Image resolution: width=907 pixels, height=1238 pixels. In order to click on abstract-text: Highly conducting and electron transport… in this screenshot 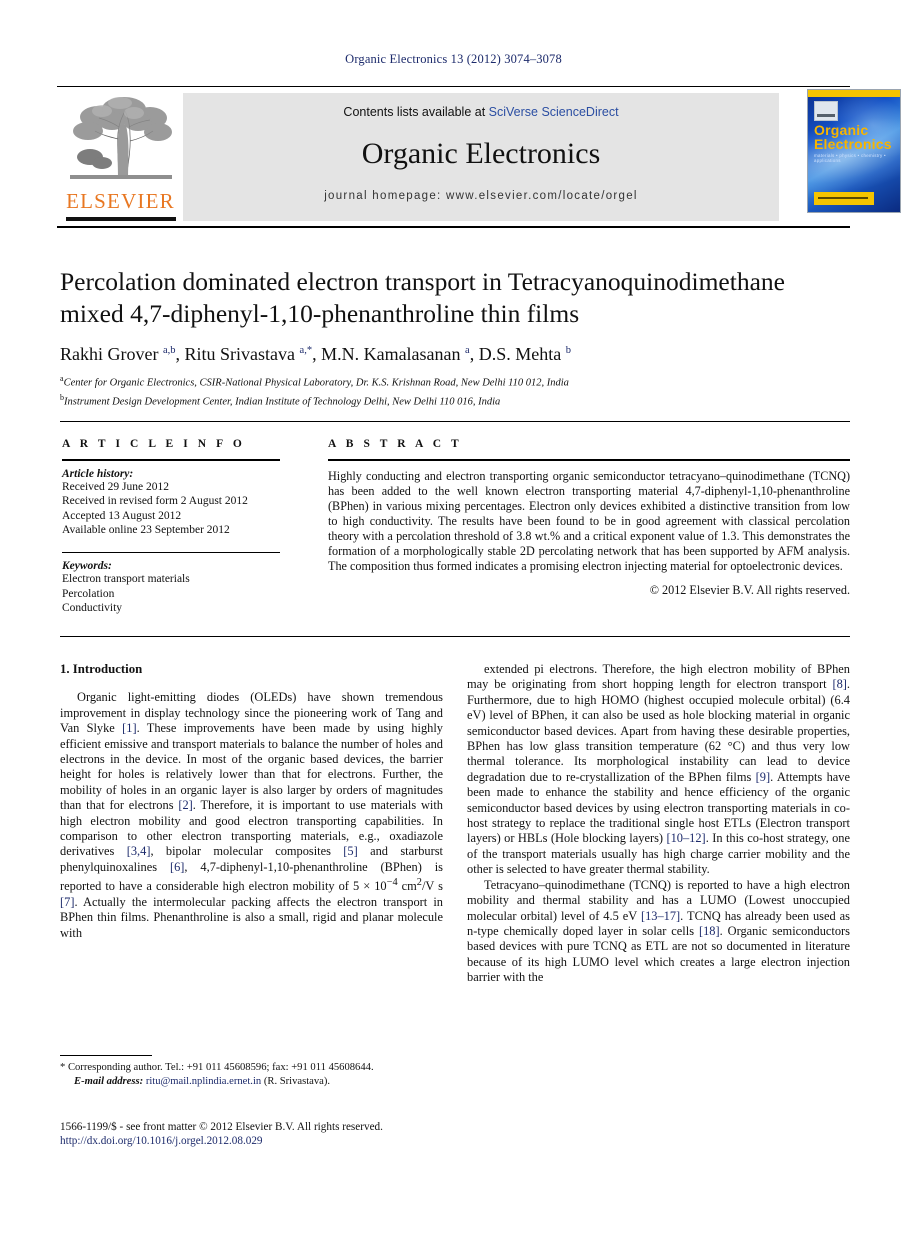, I will do `click(589, 521)`.